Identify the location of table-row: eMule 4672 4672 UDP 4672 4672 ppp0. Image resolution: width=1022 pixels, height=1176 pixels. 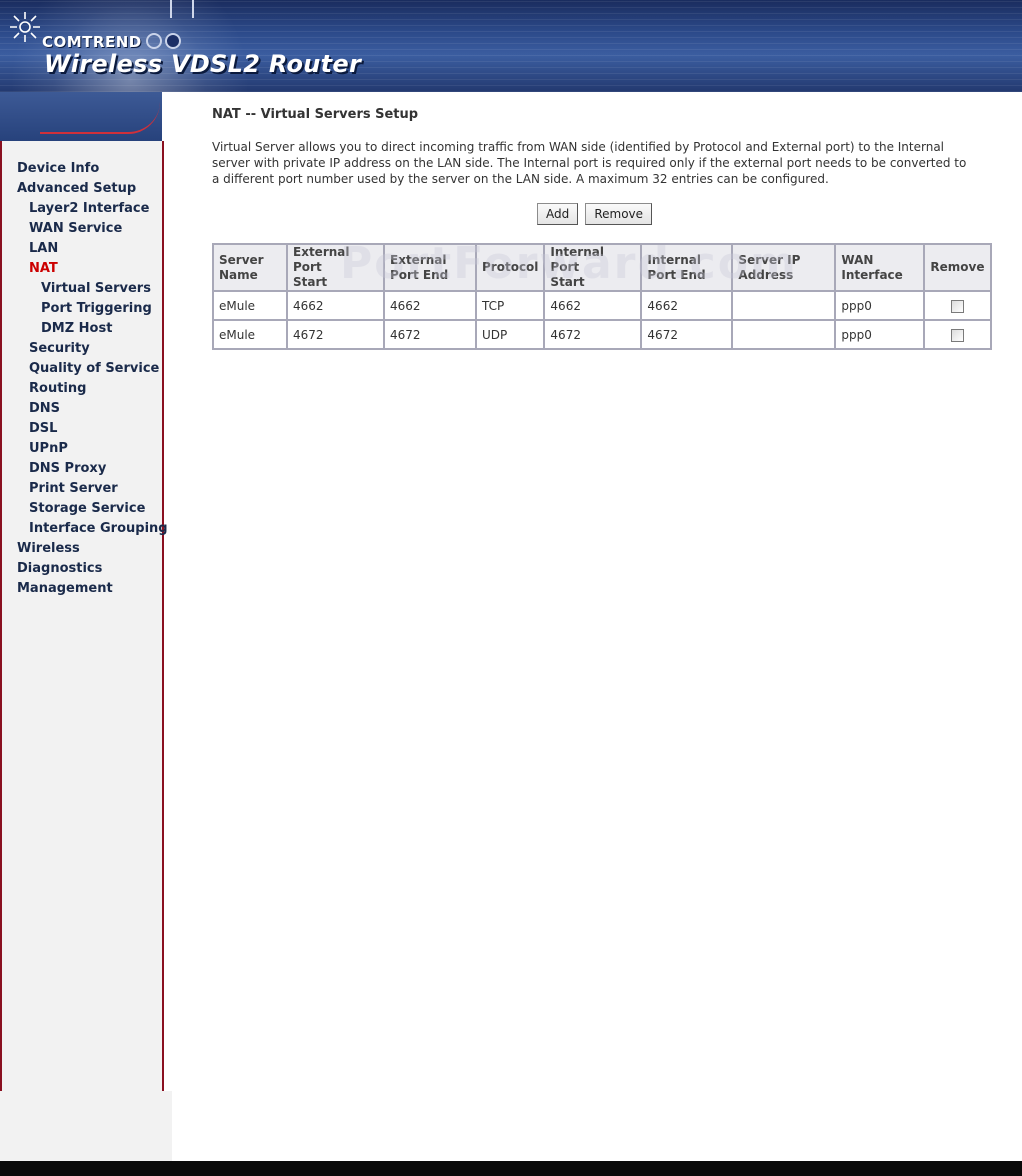
(602, 334).